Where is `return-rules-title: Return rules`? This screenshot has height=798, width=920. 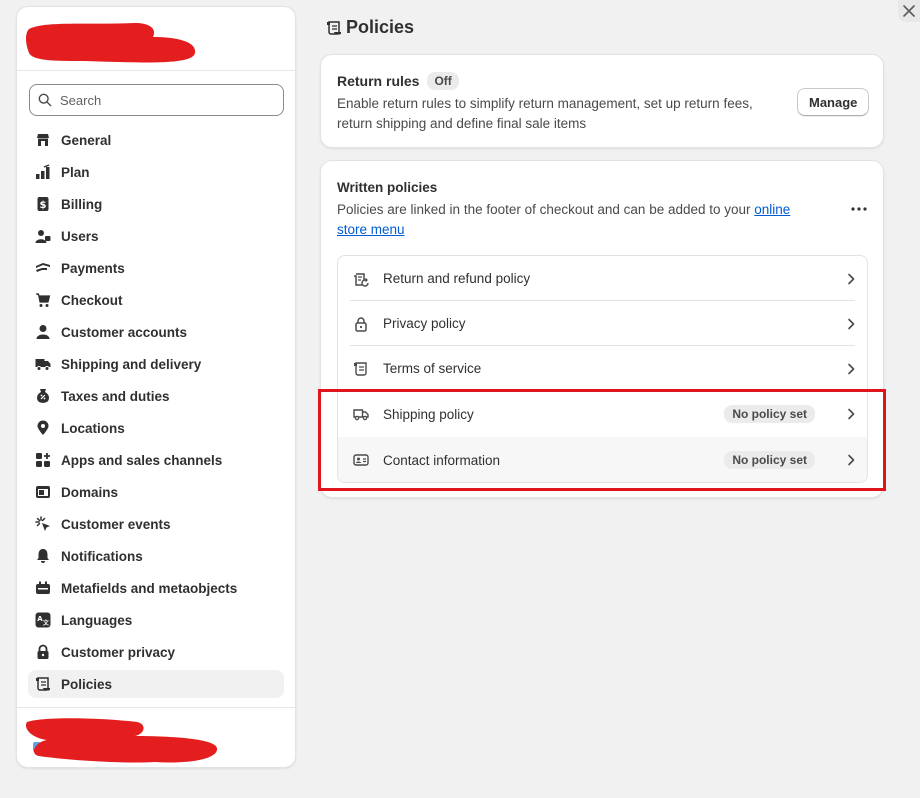
return-rules-title: Return rules is located at coordinates (378, 81).